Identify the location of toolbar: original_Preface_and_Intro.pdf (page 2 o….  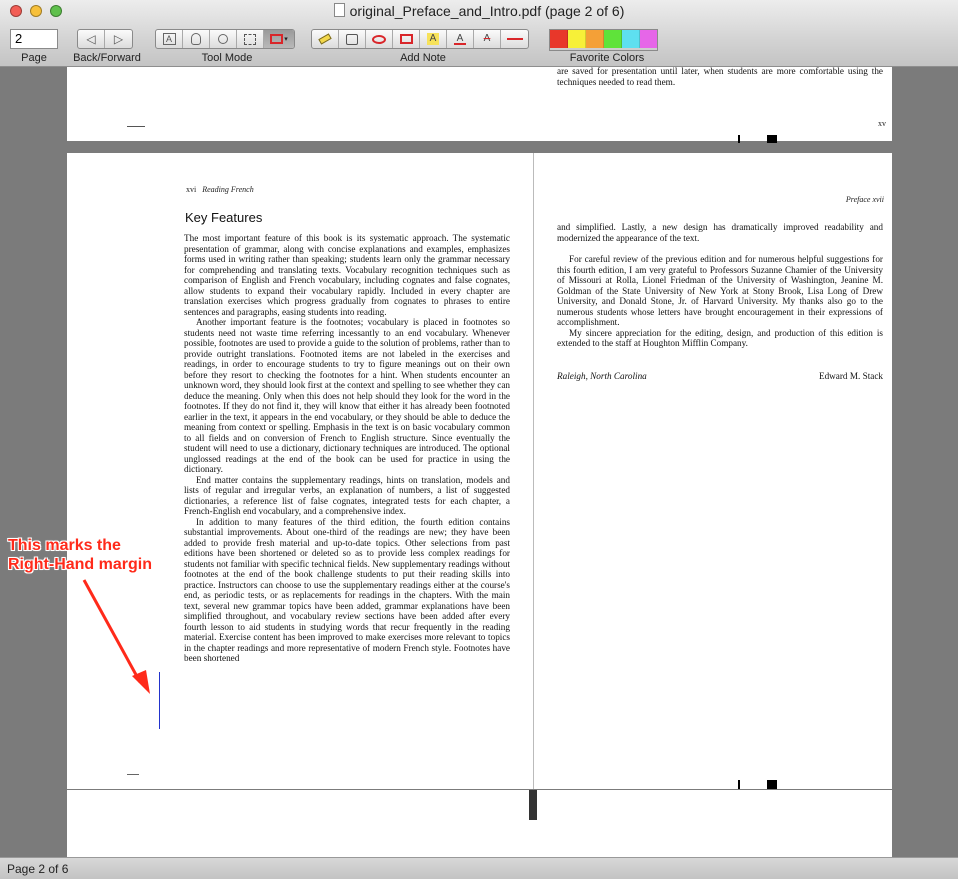
(479, 33).